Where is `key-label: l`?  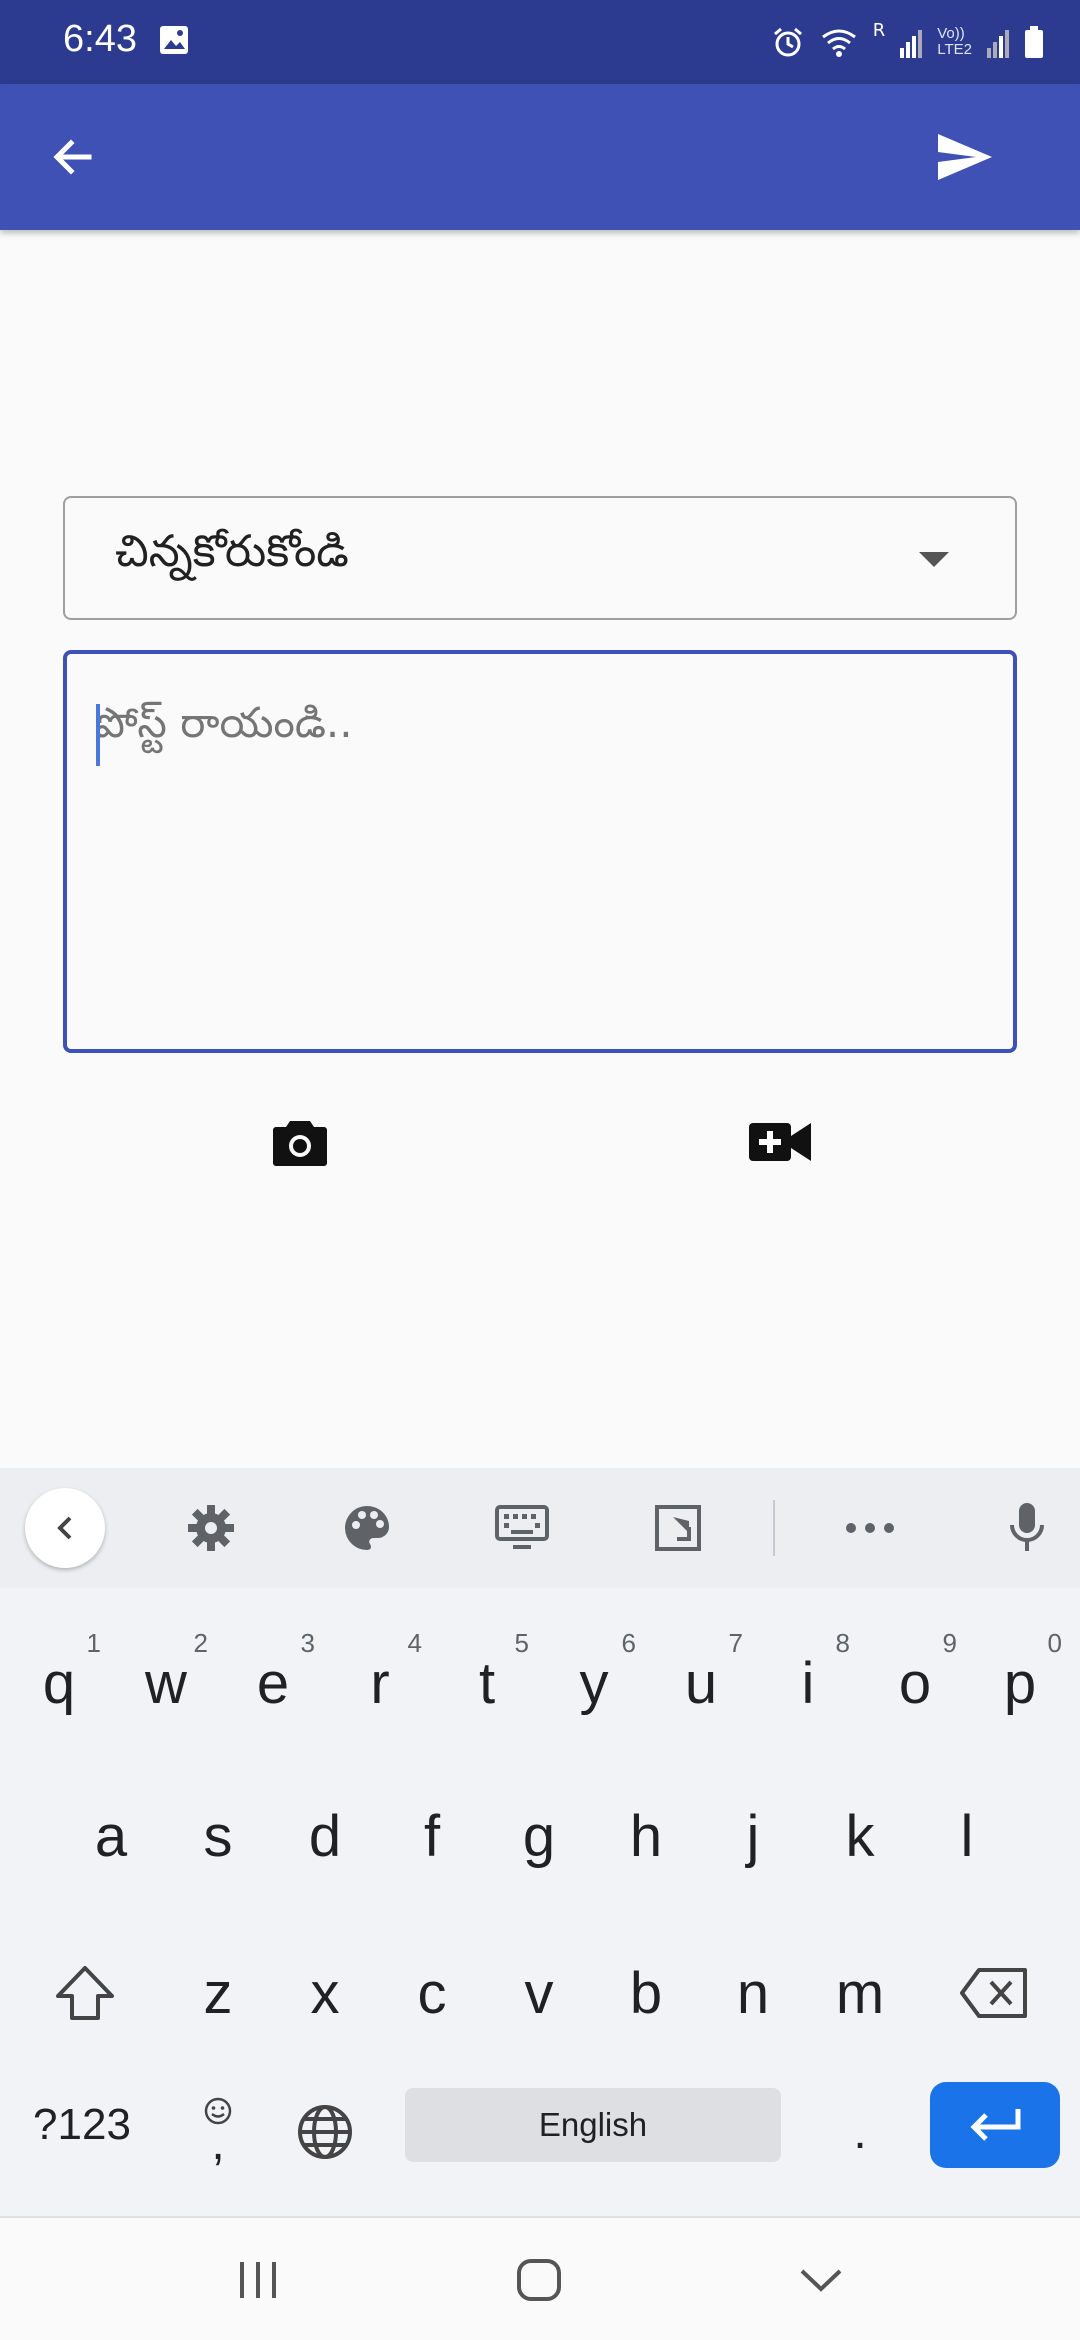 key-label: l is located at coordinates (967, 1836).